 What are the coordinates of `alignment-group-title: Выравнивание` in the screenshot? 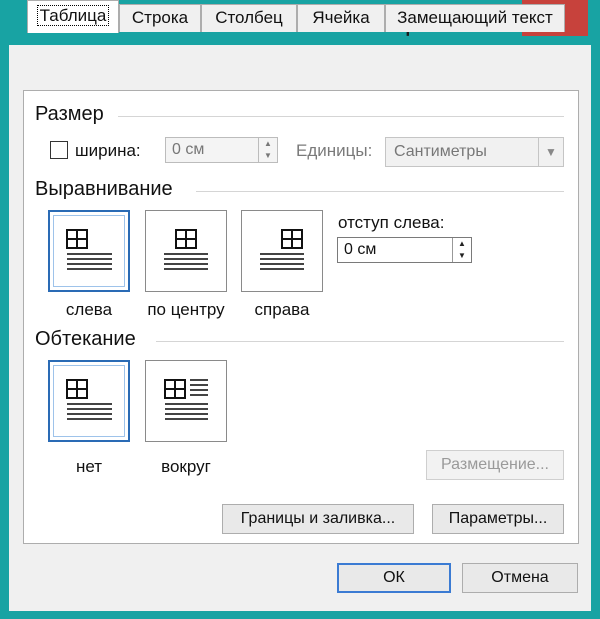 It's located at (104, 189).